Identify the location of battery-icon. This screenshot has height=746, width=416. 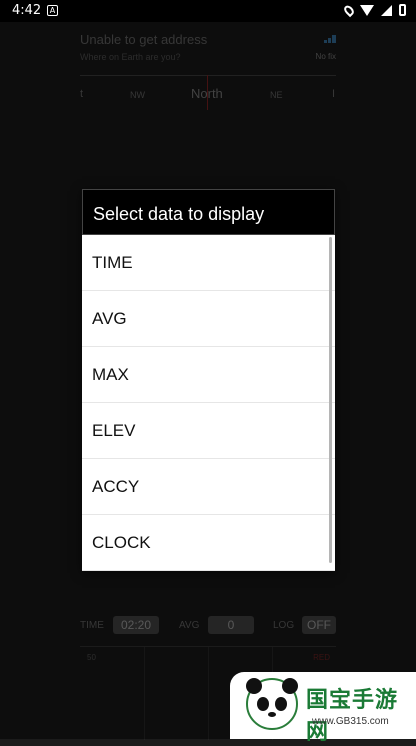
(402, 10).